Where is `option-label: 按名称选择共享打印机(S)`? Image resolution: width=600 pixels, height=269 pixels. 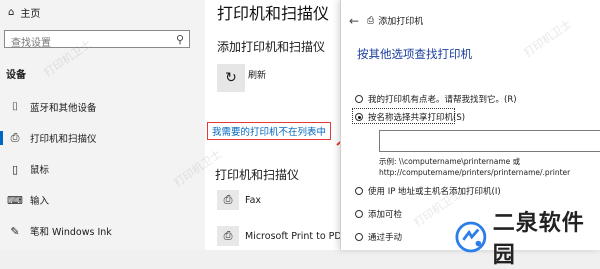 option-label: 按名称选择共享打印机(S) is located at coordinates (417, 118).